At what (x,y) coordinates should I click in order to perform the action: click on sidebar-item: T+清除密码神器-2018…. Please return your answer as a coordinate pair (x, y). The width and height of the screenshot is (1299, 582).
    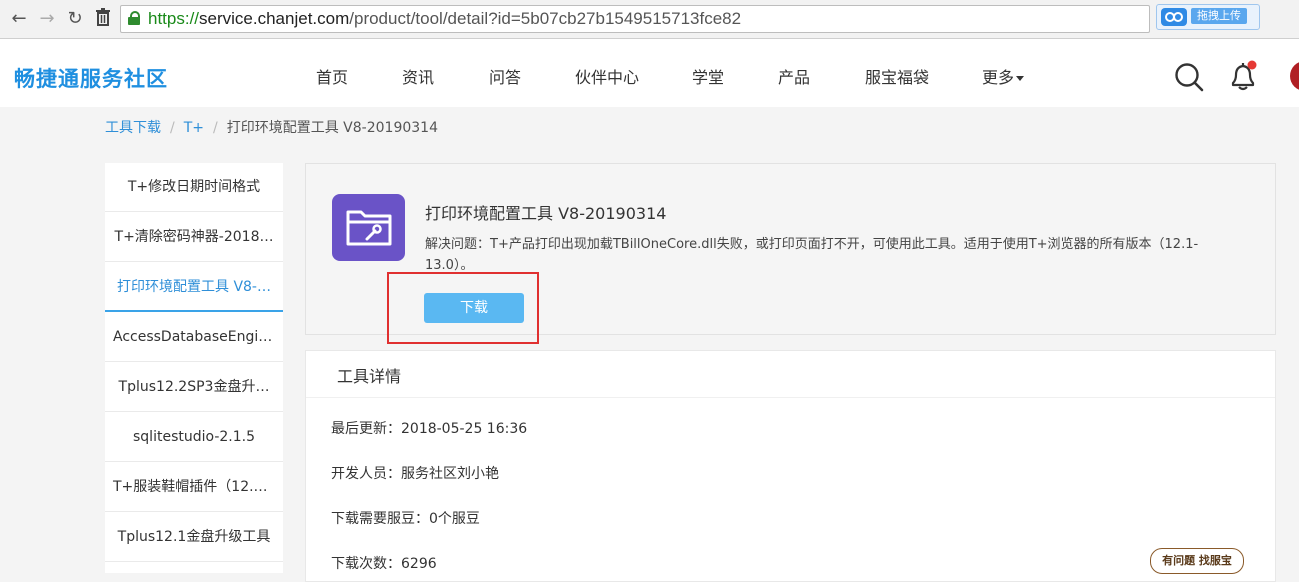
    Looking at the image, I should click on (194, 237).